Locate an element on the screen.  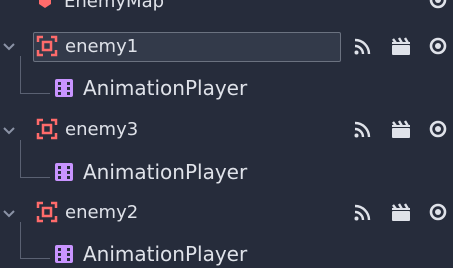
node-label: enemy1 is located at coordinates (102, 46).